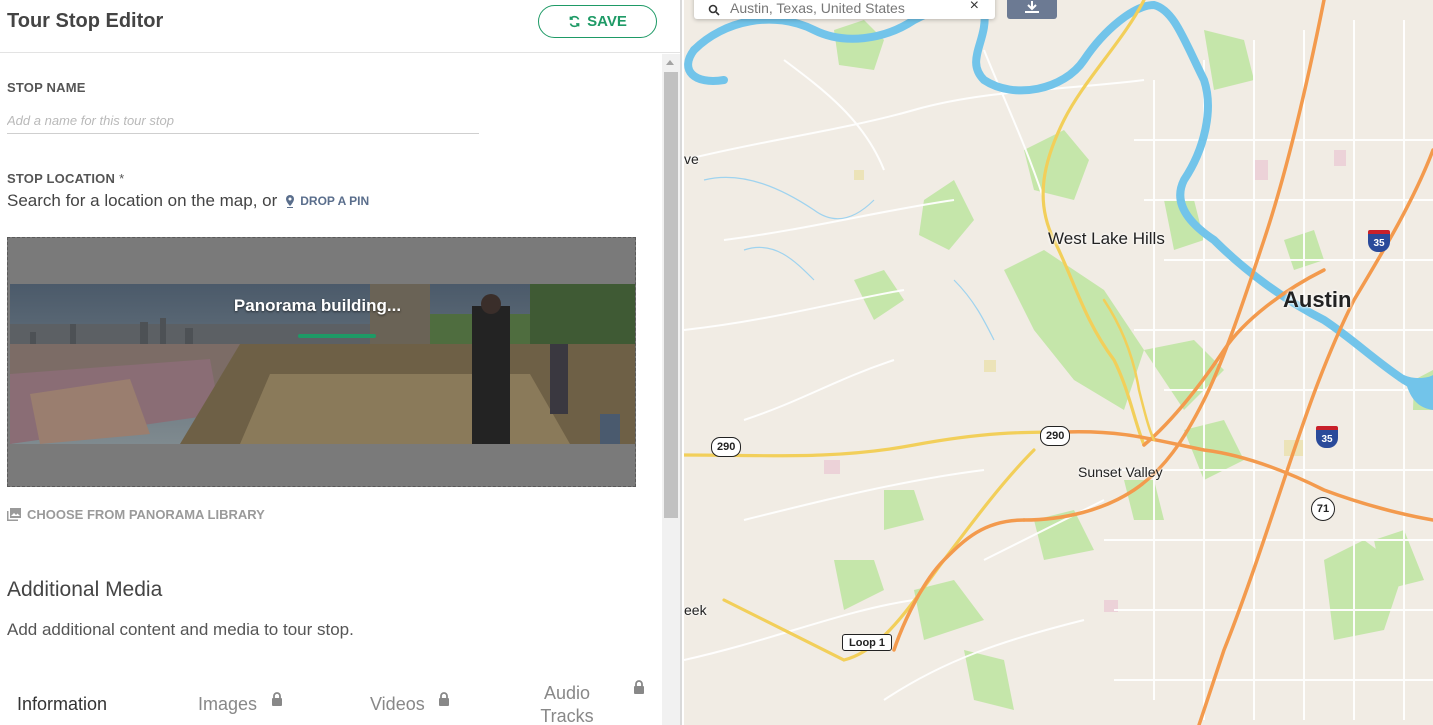 The width and height of the screenshot is (1433, 725). What do you see at coordinates (243, 120) in the screenshot?
I see `stop-name-input` at bounding box center [243, 120].